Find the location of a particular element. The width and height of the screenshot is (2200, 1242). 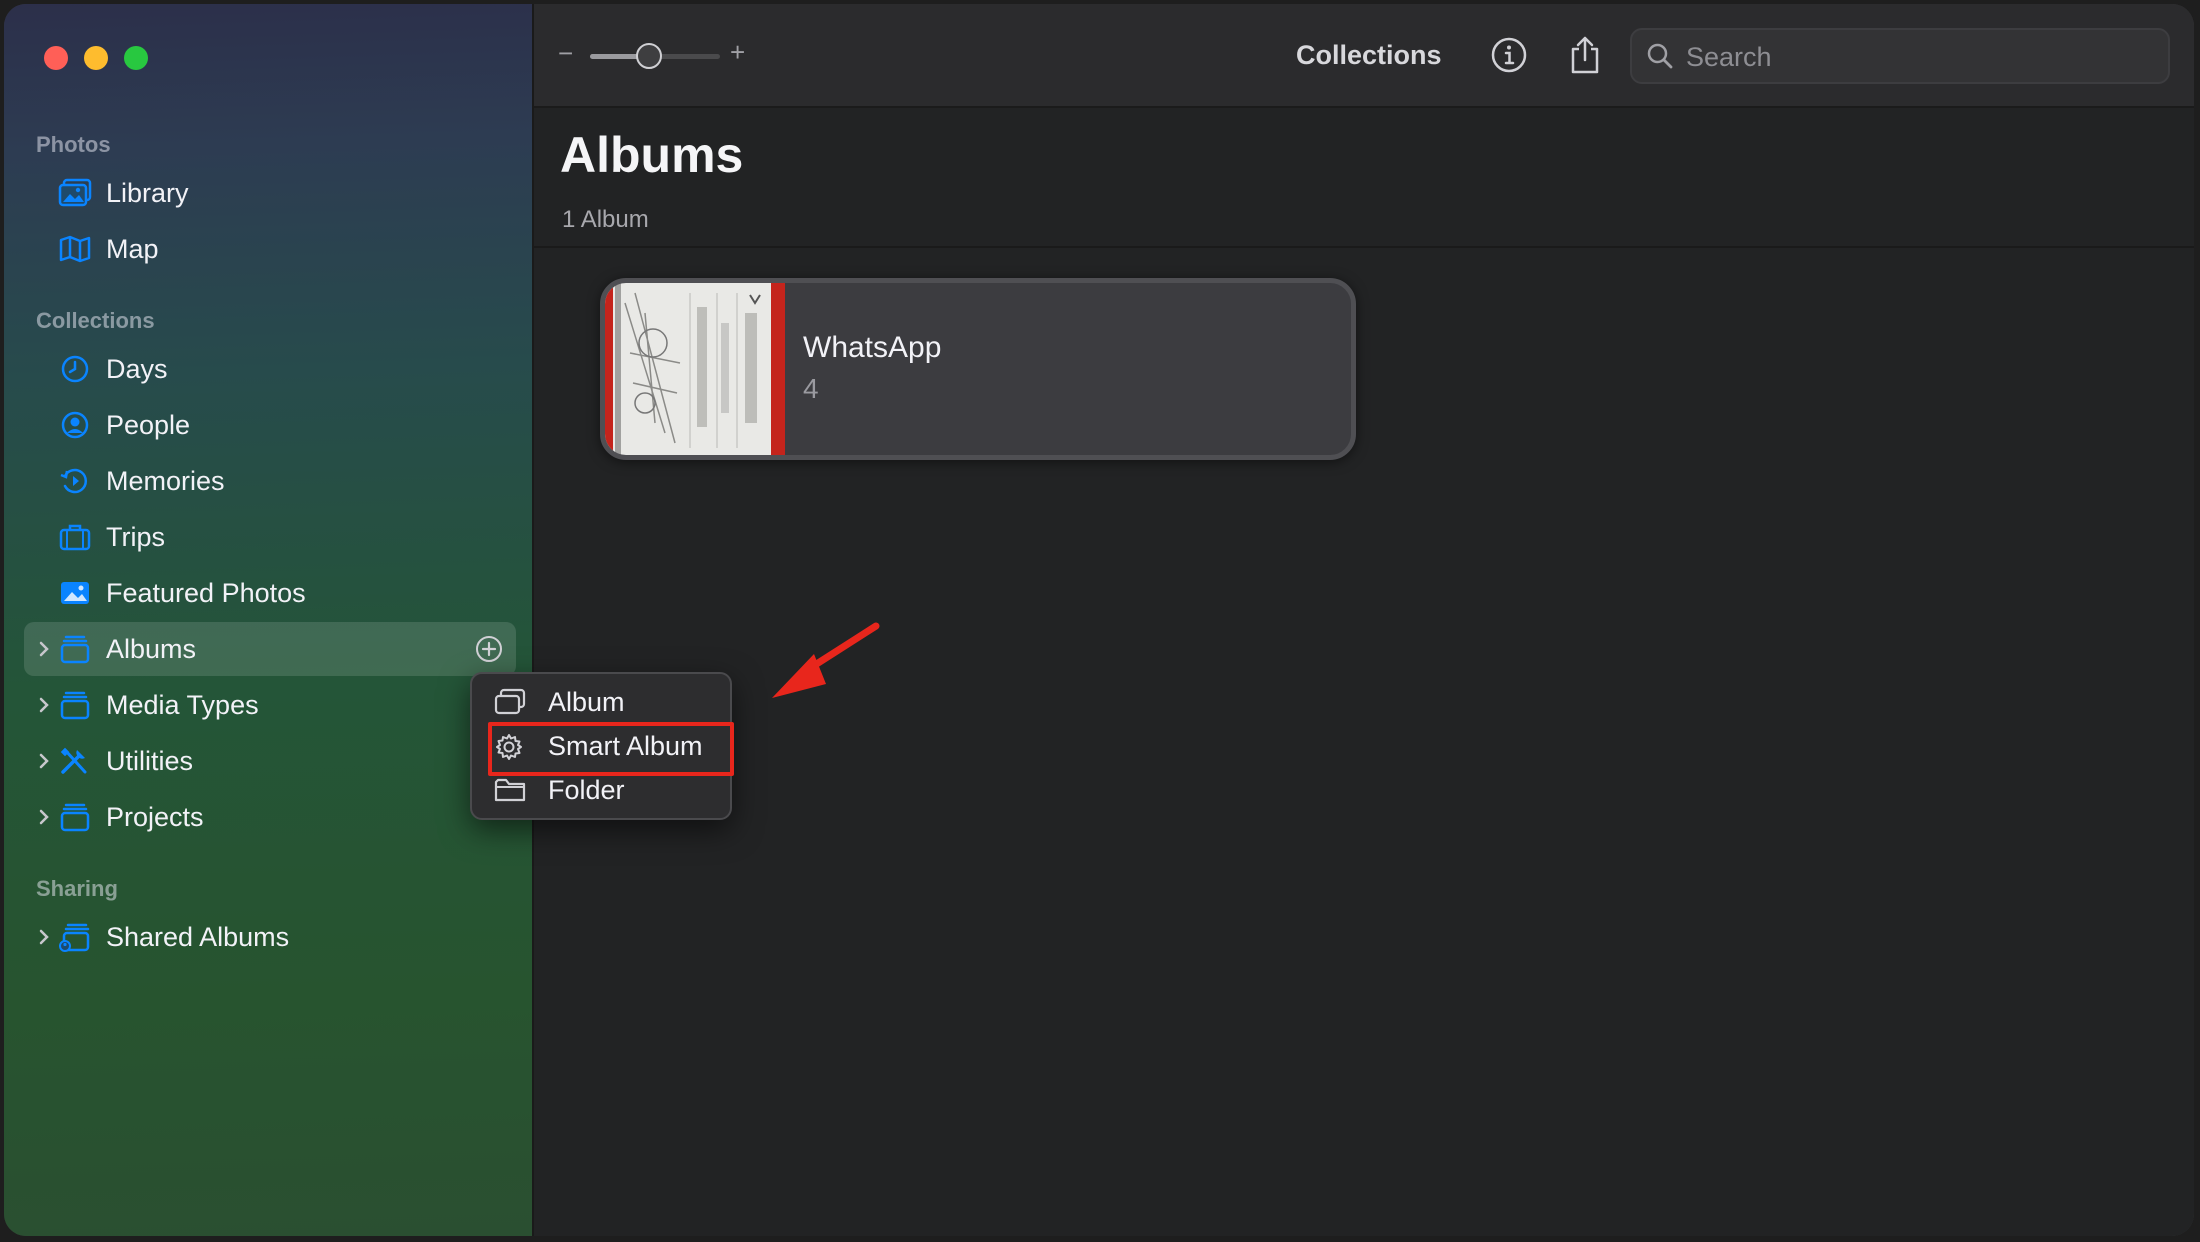

sidebar-item-projects: Projects is located at coordinates (270, 817).